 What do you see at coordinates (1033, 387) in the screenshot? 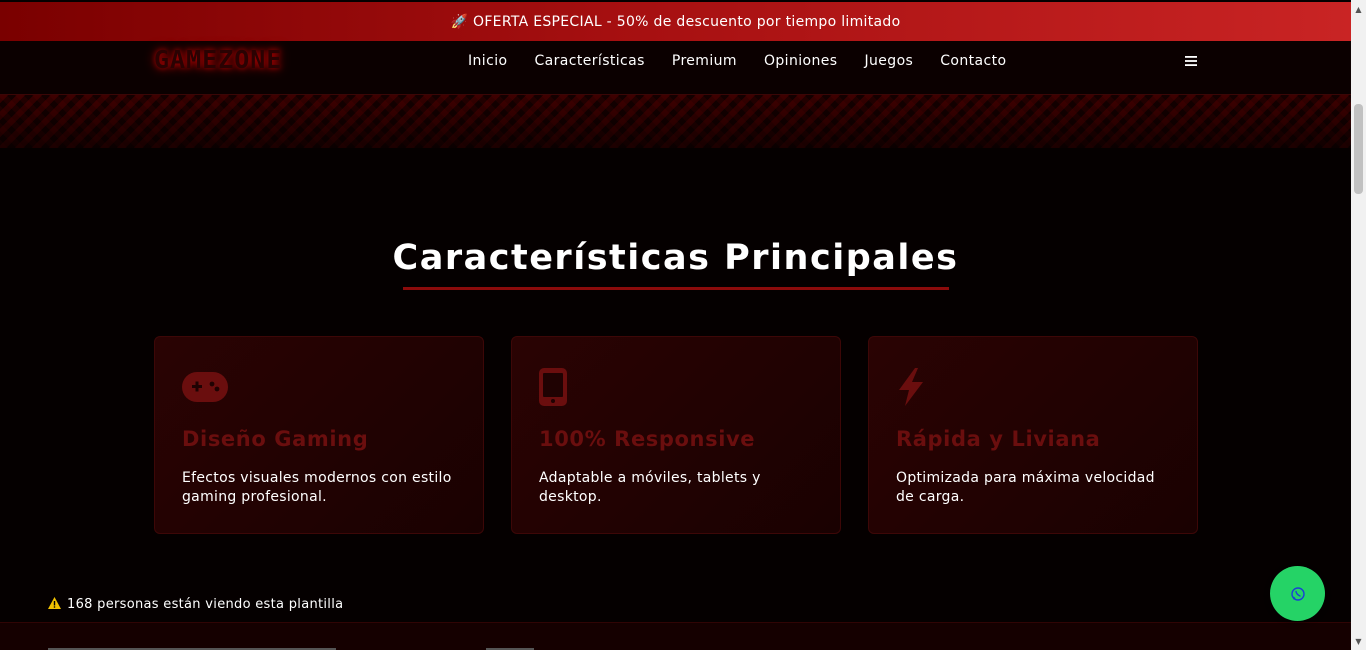
I see `bolt-icon` at bounding box center [1033, 387].